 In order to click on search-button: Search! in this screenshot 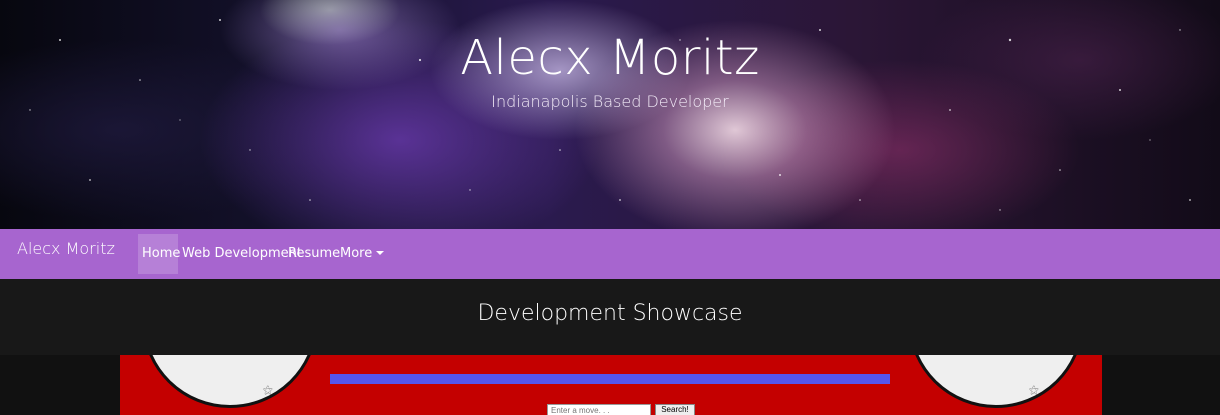, I will do `click(675, 409)`.